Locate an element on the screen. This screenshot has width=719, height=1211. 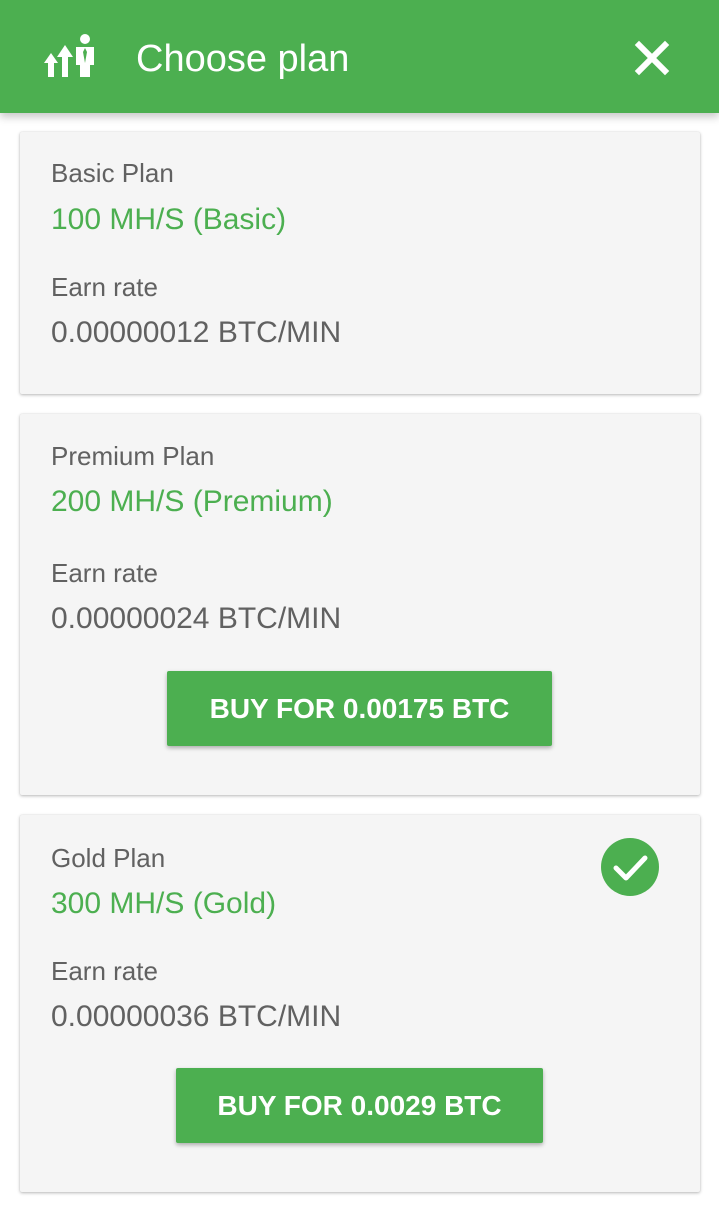
buy-gold-button: BUY FOR 0.0029 BTC is located at coordinates (359, 1105).